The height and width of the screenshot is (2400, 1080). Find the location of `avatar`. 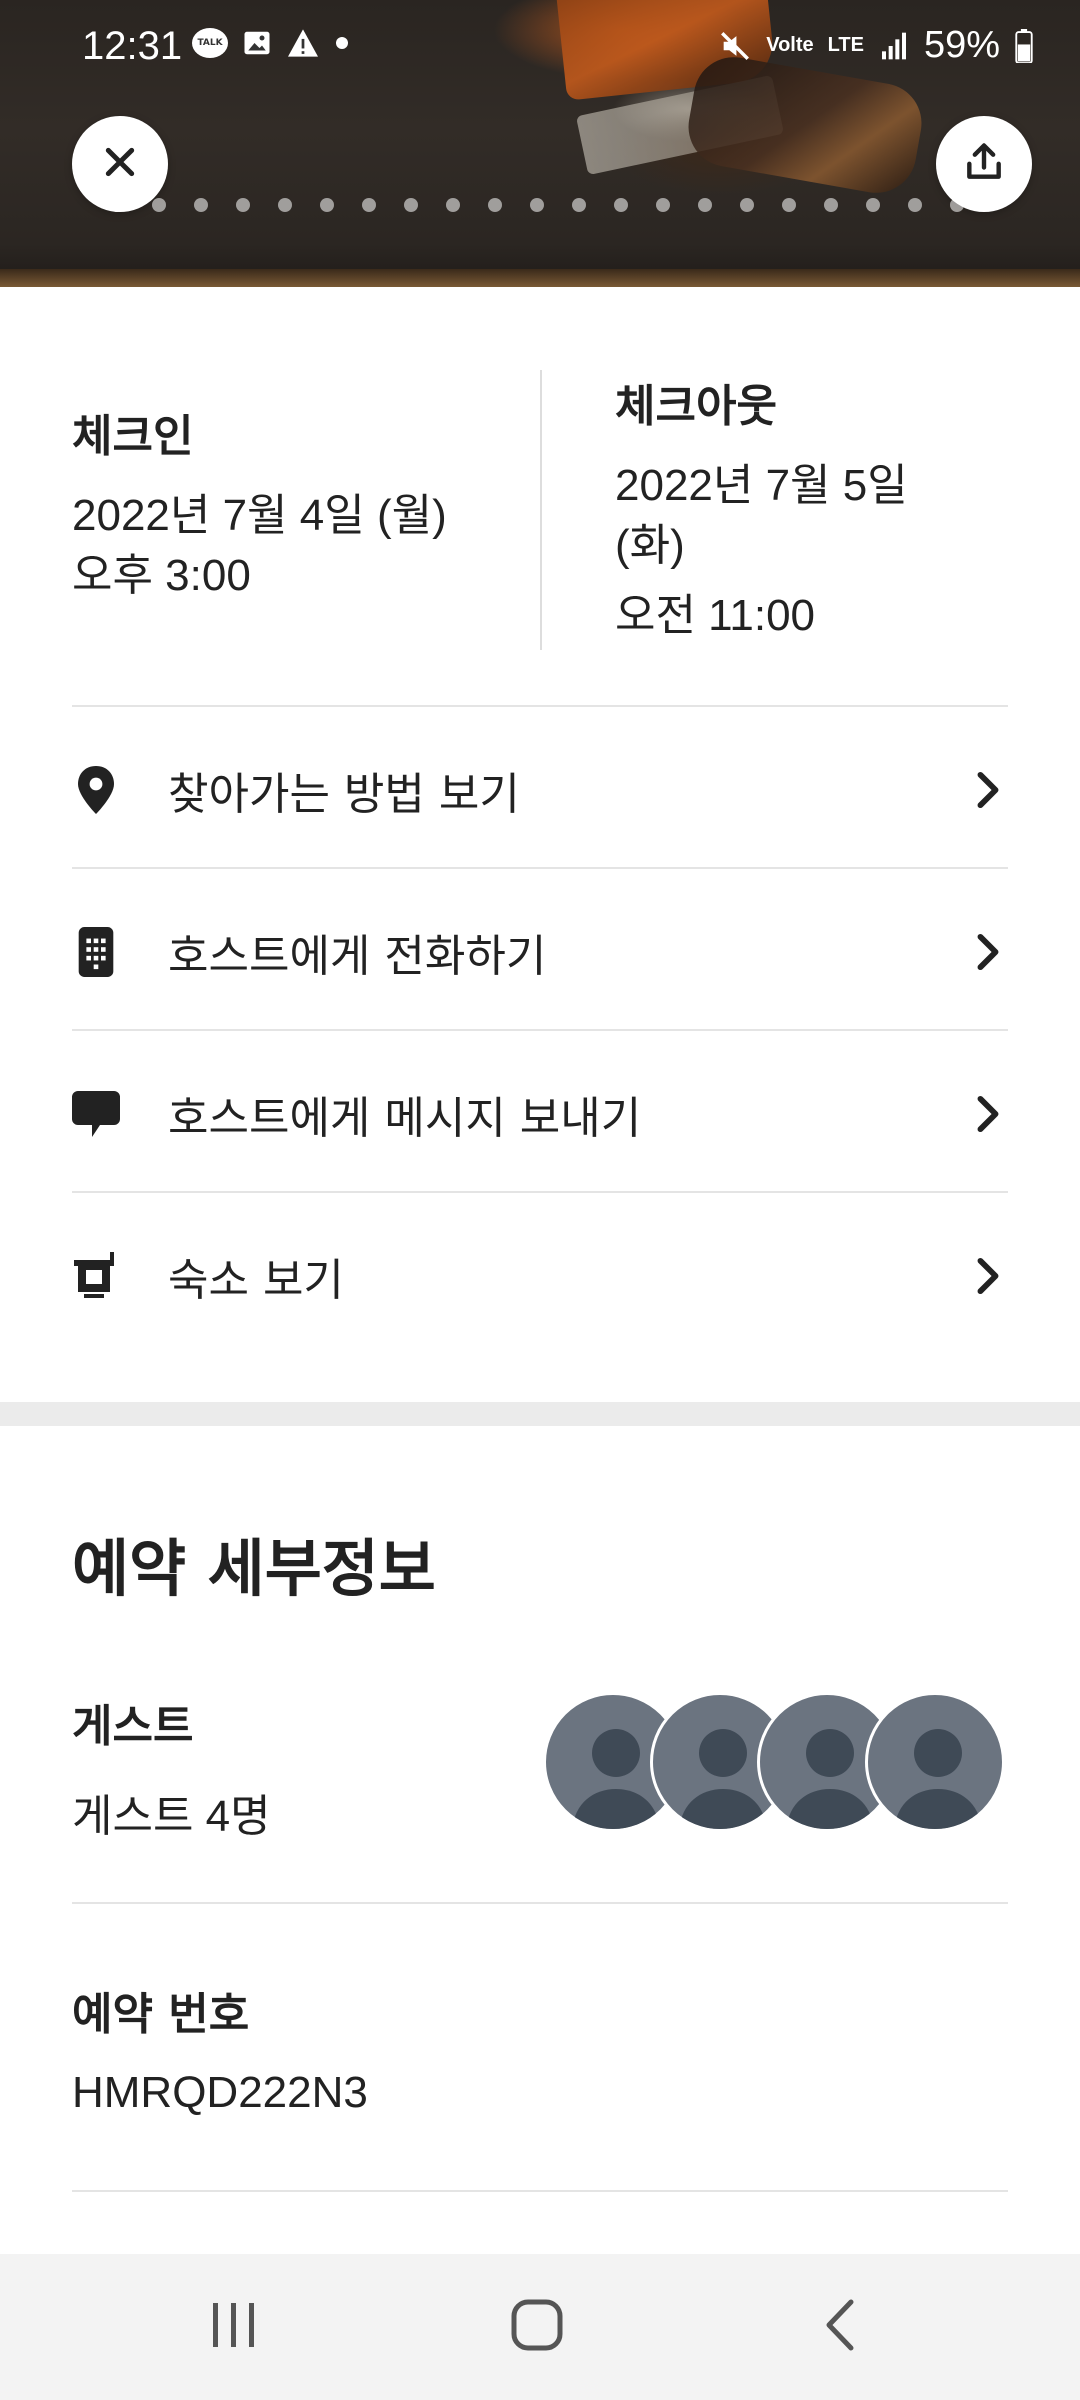

avatar is located at coordinates (935, 1762).